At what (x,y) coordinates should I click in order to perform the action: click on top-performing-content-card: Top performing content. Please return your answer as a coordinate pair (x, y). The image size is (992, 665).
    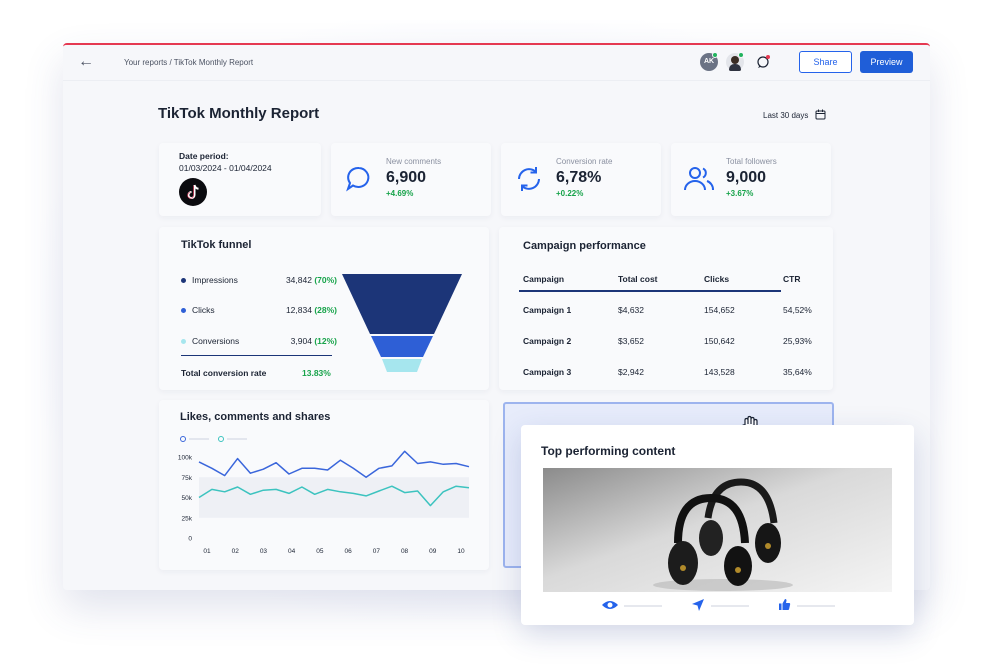
    Looking at the image, I should click on (717, 525).